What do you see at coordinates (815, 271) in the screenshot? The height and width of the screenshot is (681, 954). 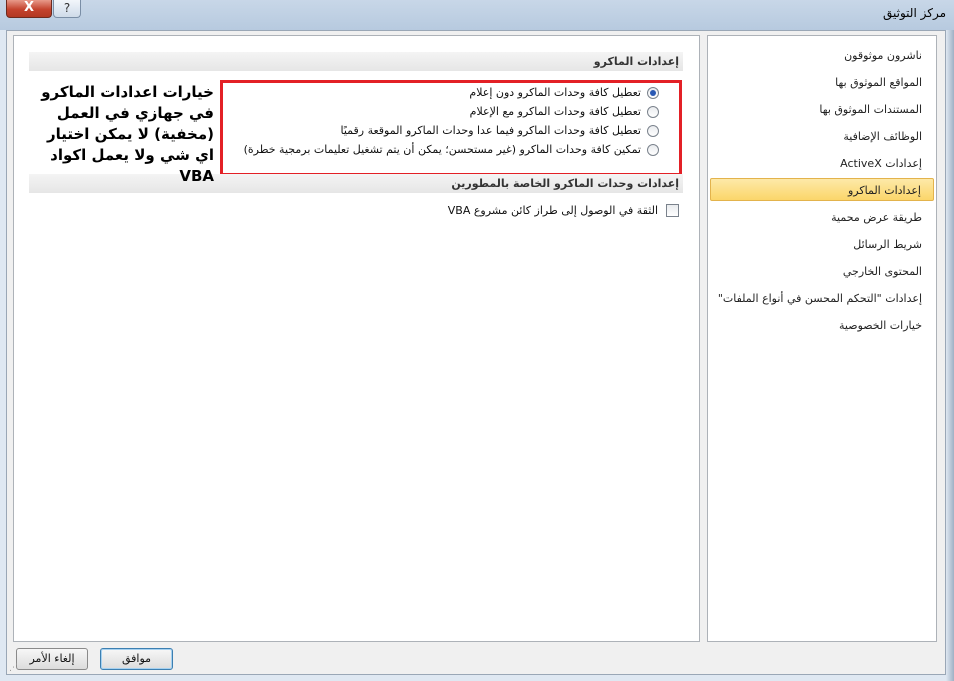 I see `nav-item-external-content: المحتوى الخارجي` at bounding box center [815, 271].